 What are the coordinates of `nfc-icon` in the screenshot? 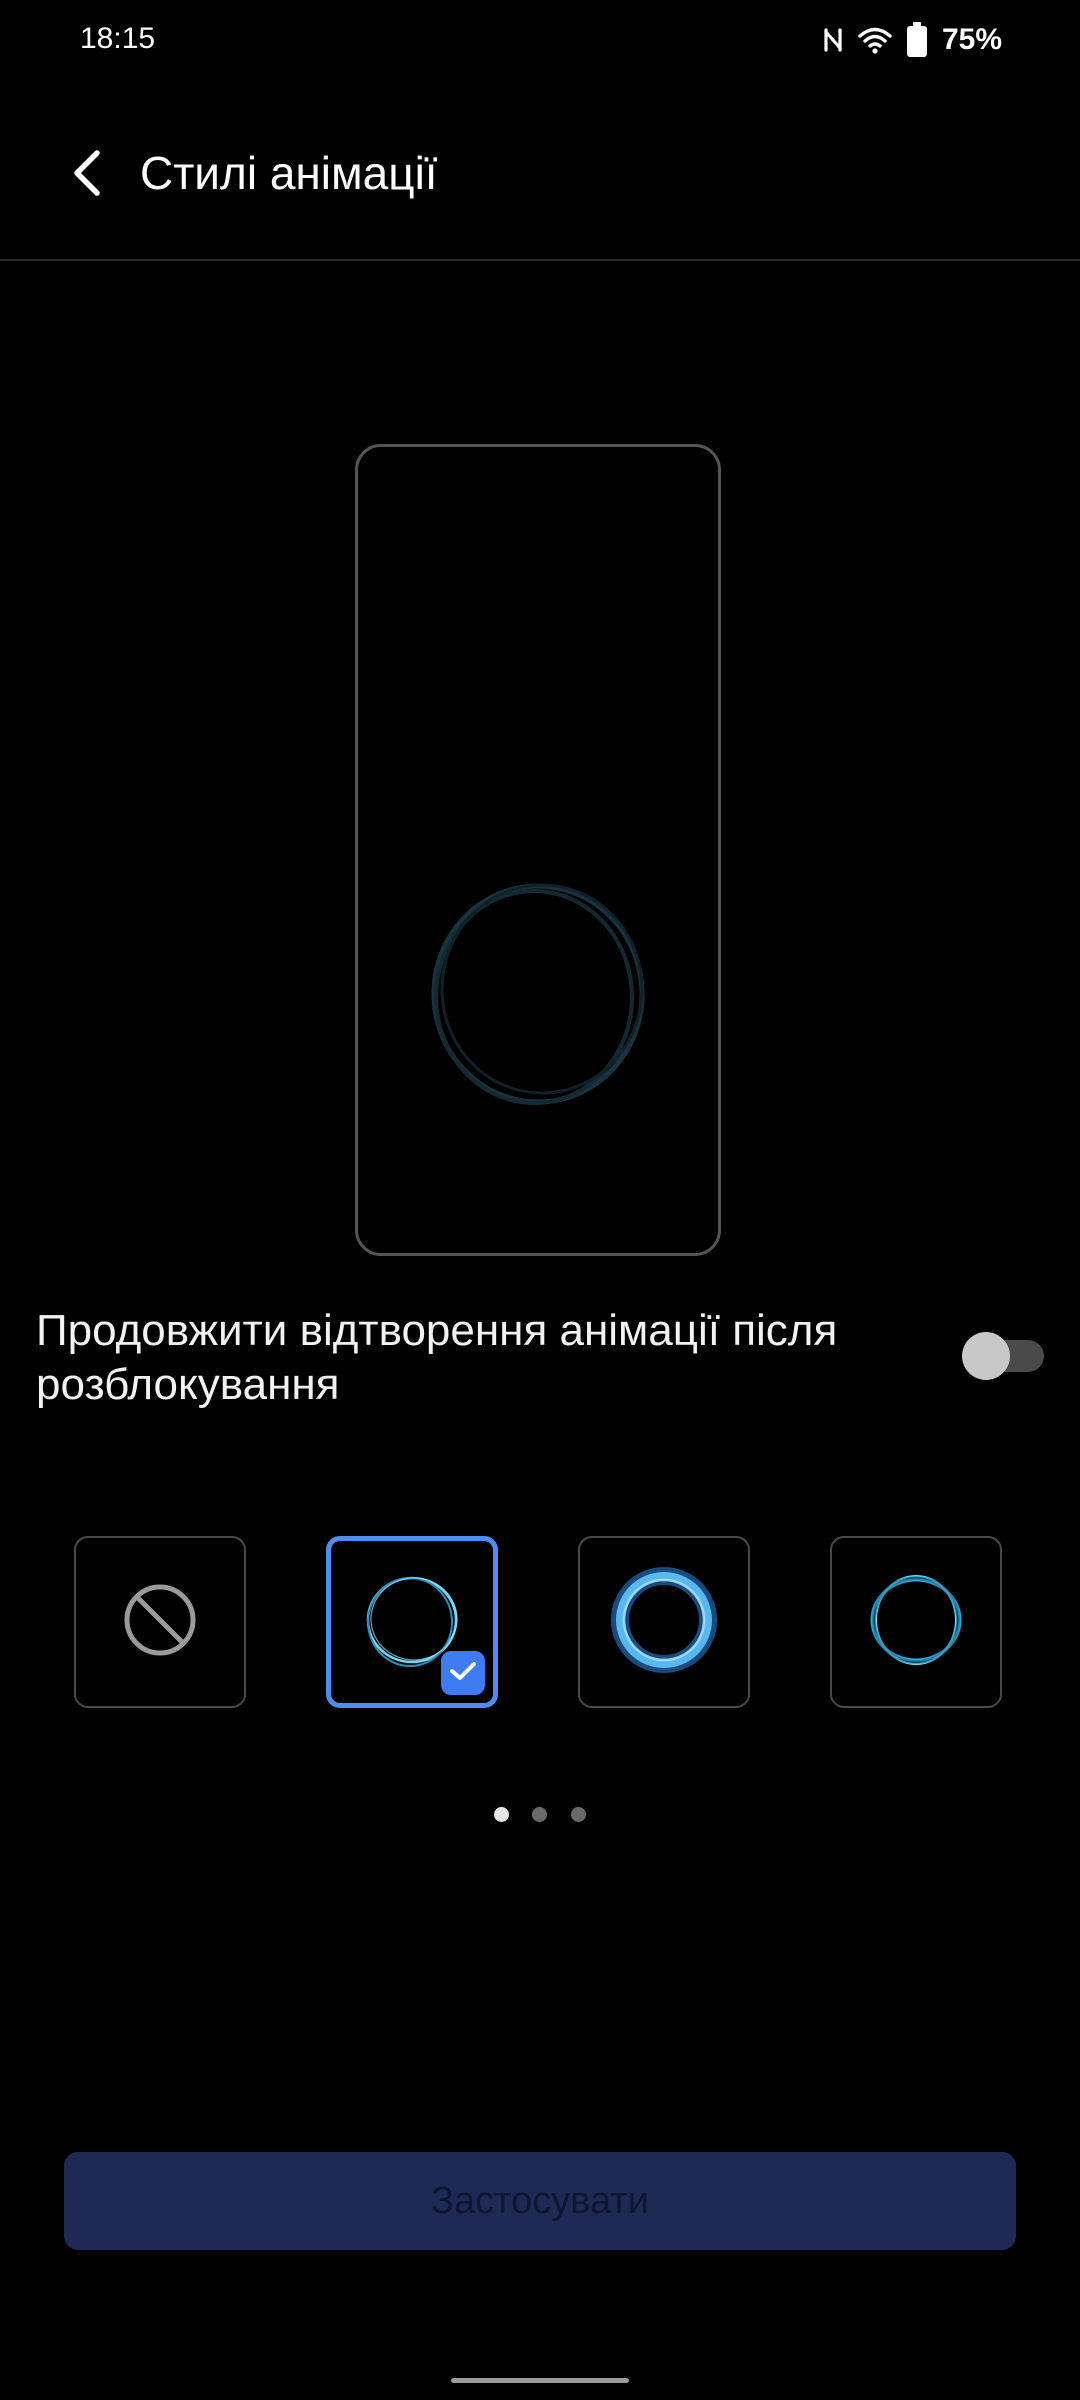 It's located at (833, 40).